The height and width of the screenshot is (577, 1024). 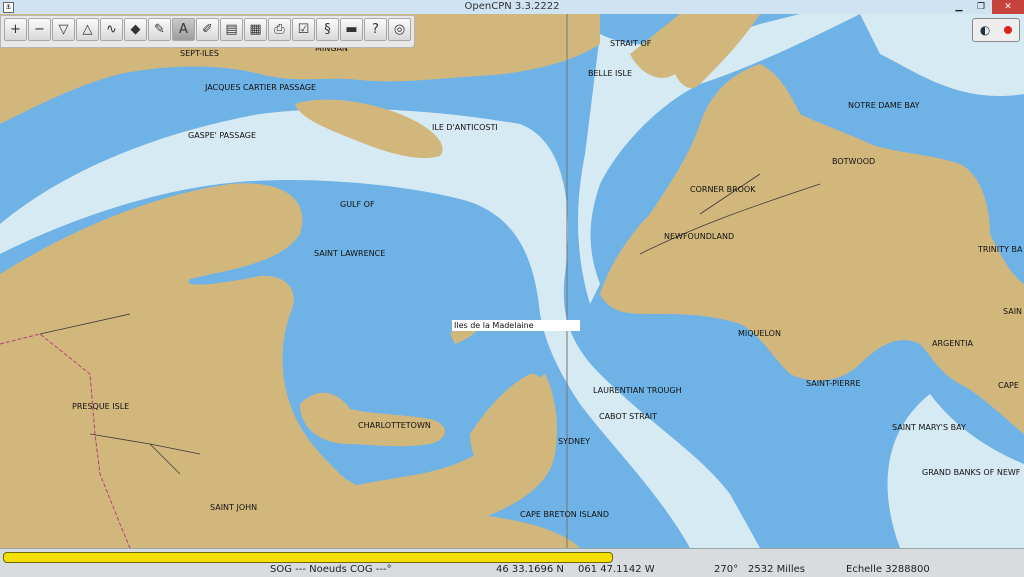 I want to click on text-a-icon: A, so click(x=183, y=29).